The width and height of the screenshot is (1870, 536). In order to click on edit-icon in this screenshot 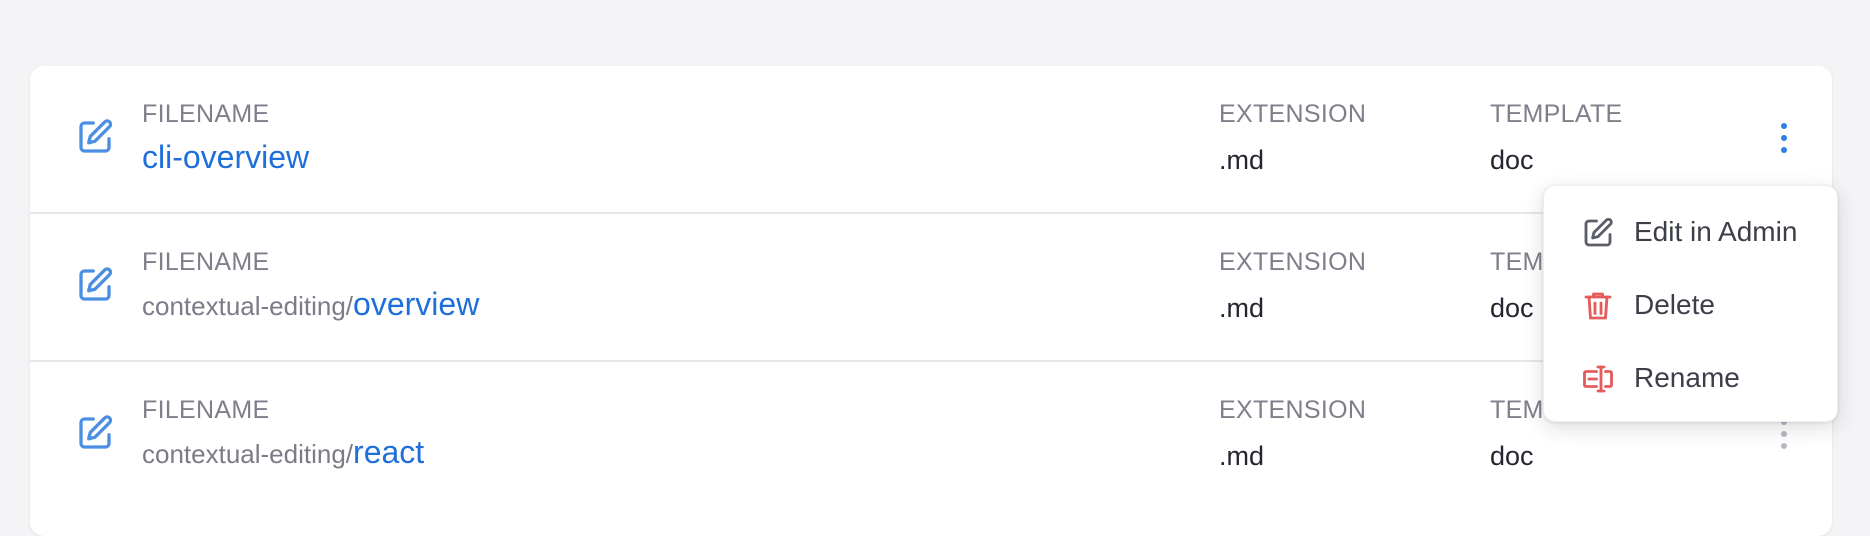, I will do `click(1598, 232)`.